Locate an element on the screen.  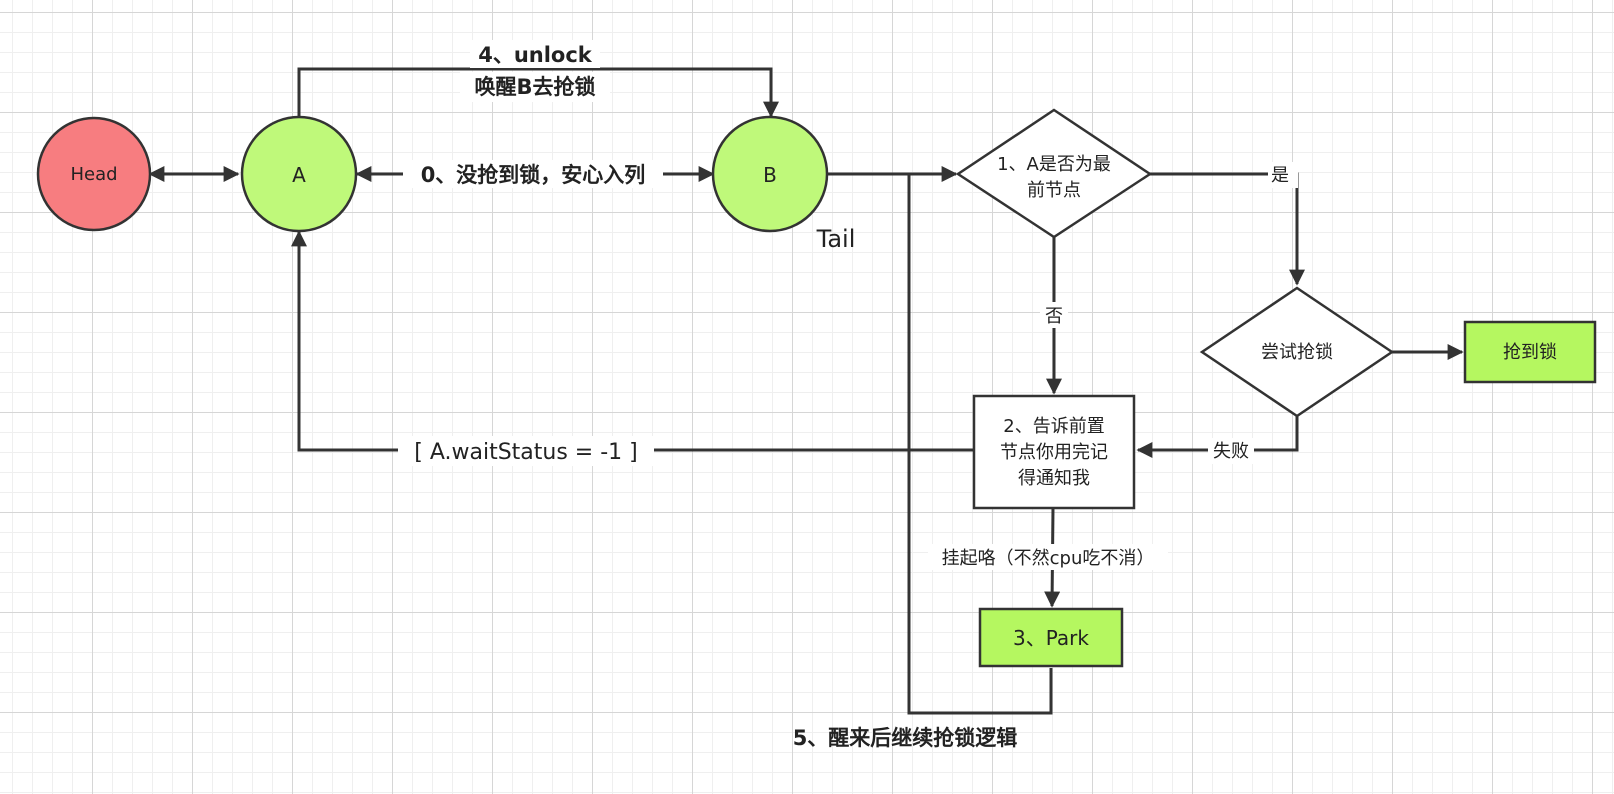
edge-label-enqueue: 0、没抢到锁，安心入列 is located at coordinates (533, 175).